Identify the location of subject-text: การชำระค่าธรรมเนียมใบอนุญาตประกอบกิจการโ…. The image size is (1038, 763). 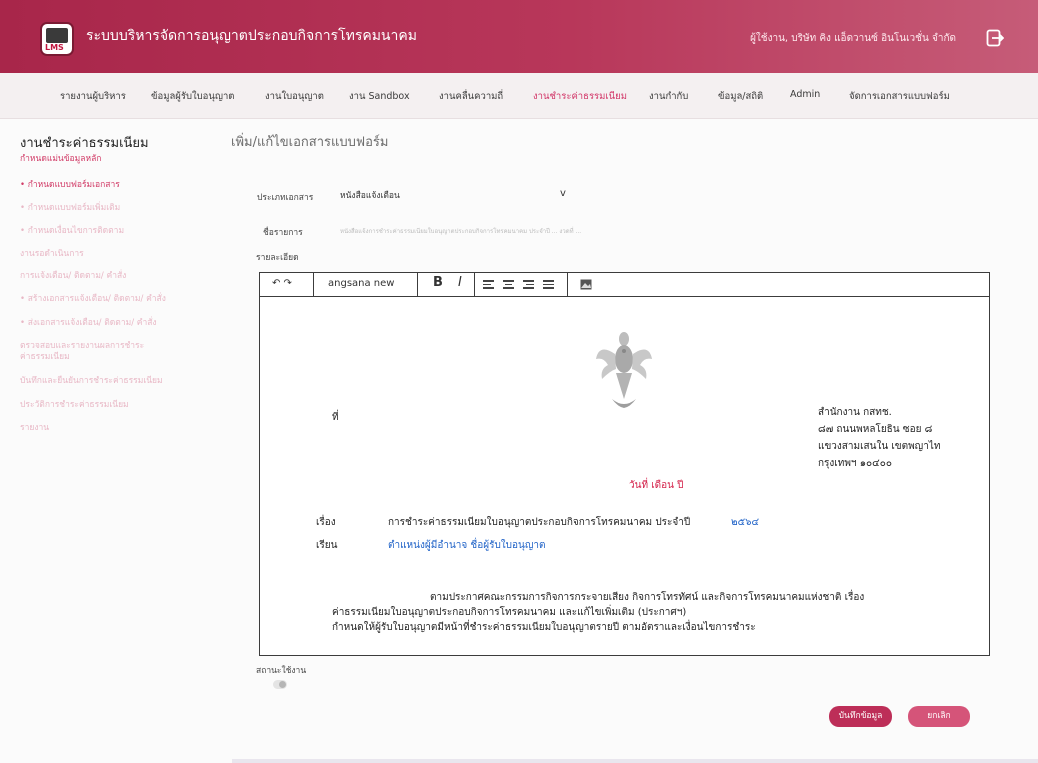
(539, 522).